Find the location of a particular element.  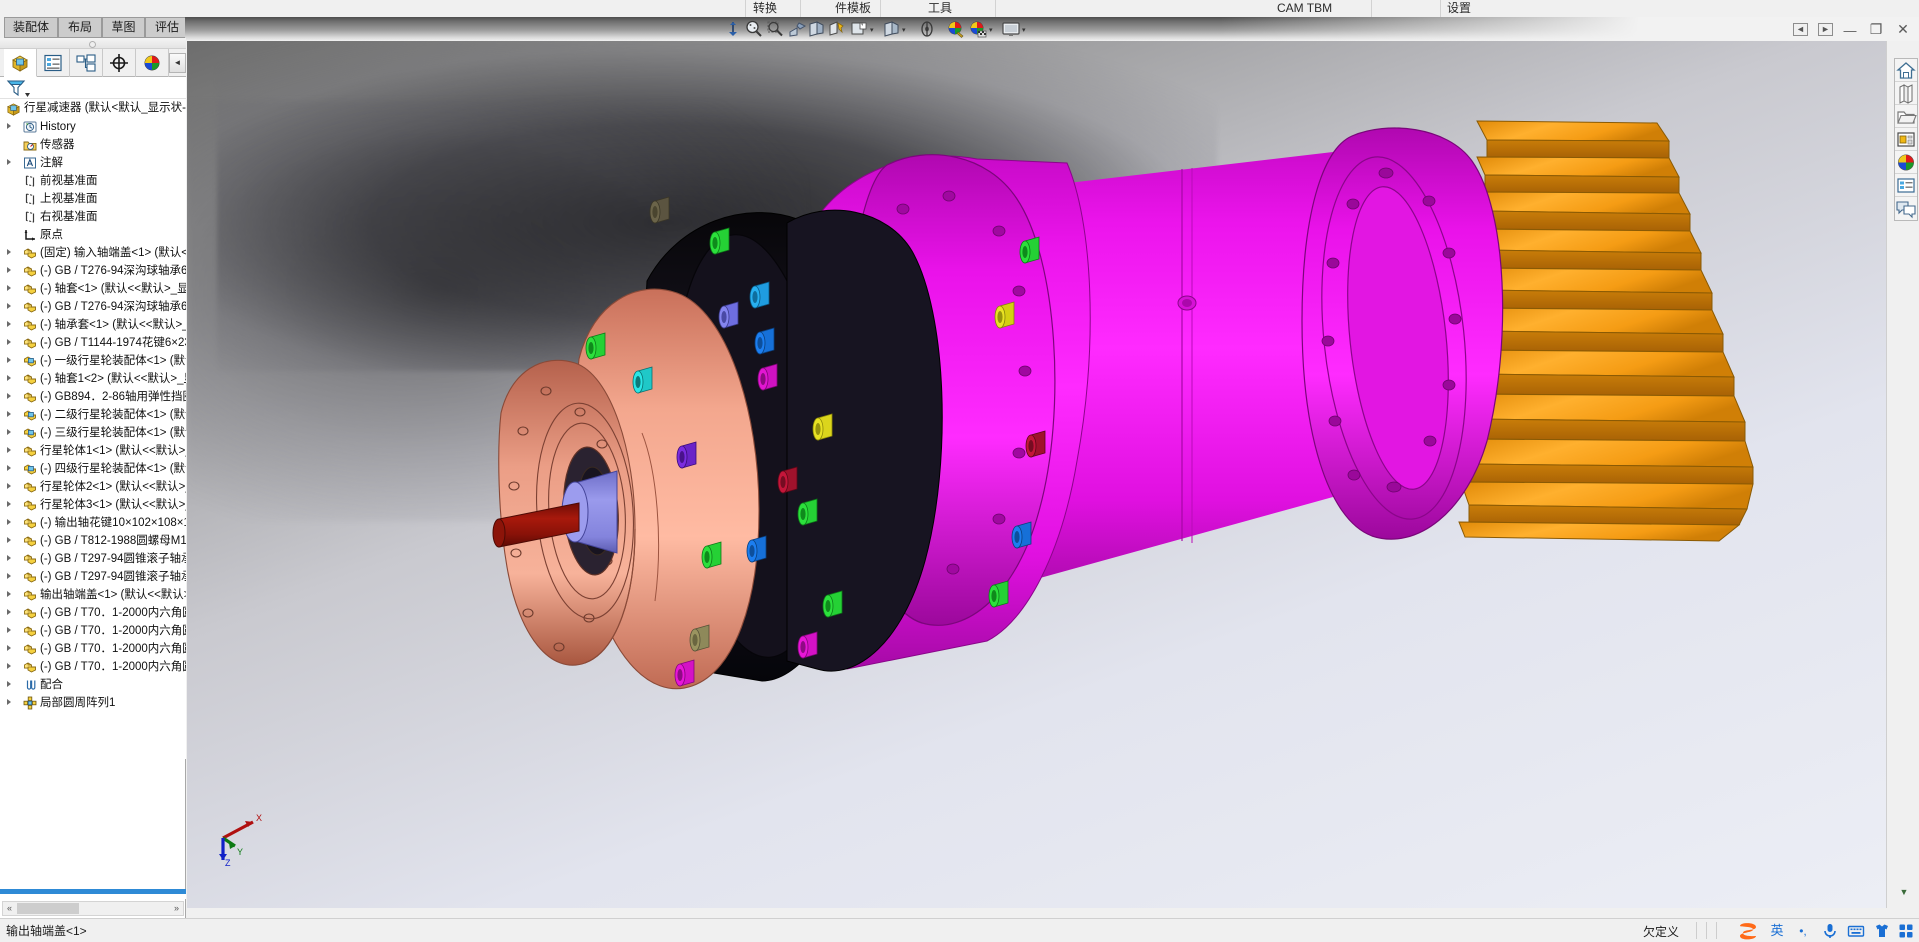

zoom-to-fit-icon is located at coordinates (754, 29).